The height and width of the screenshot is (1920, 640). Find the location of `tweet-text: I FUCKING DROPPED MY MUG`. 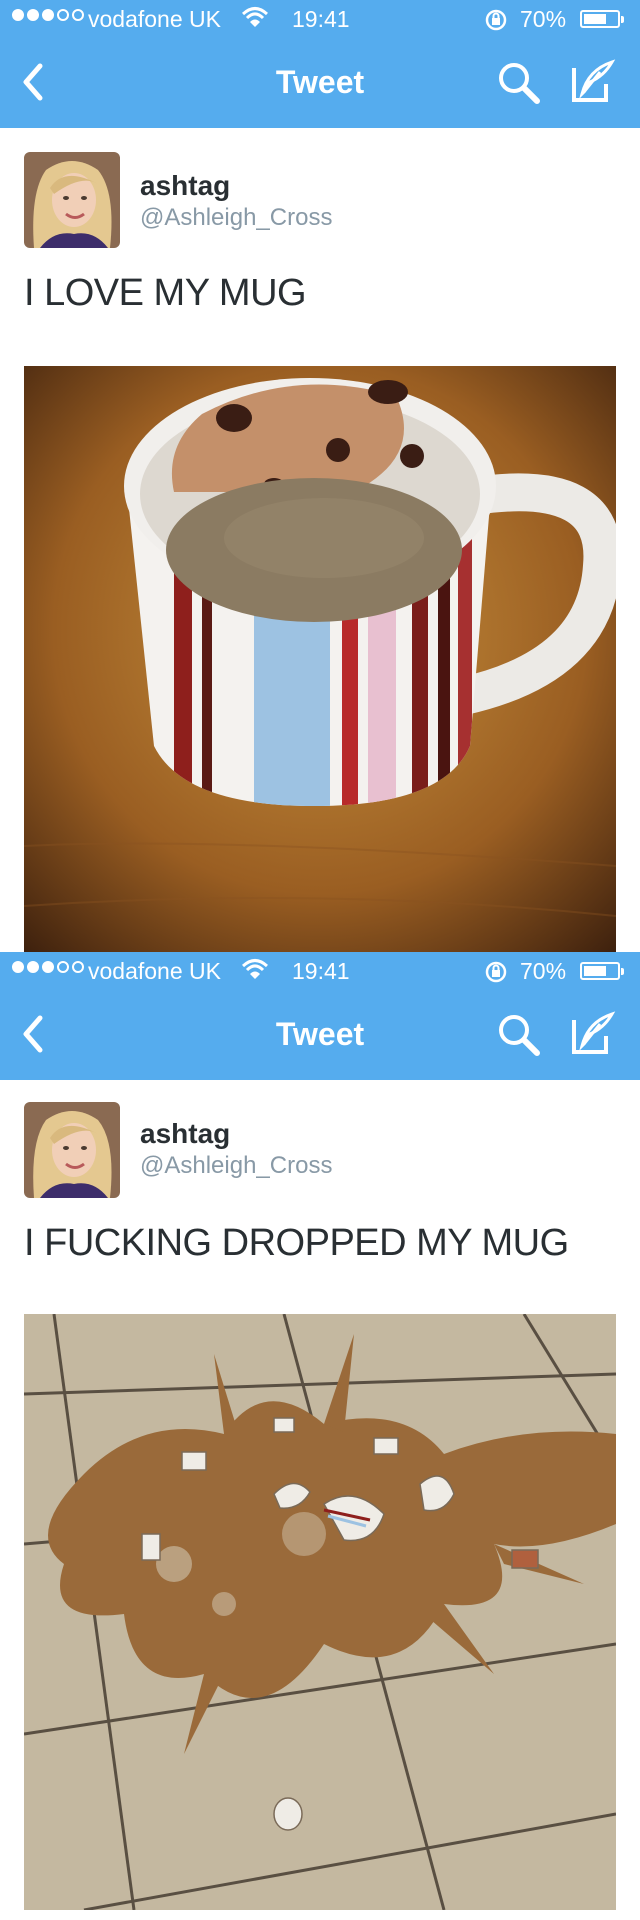

tweet-text: I FUCKING DROPPED MY MUG is located at coordinates (296, 1243).